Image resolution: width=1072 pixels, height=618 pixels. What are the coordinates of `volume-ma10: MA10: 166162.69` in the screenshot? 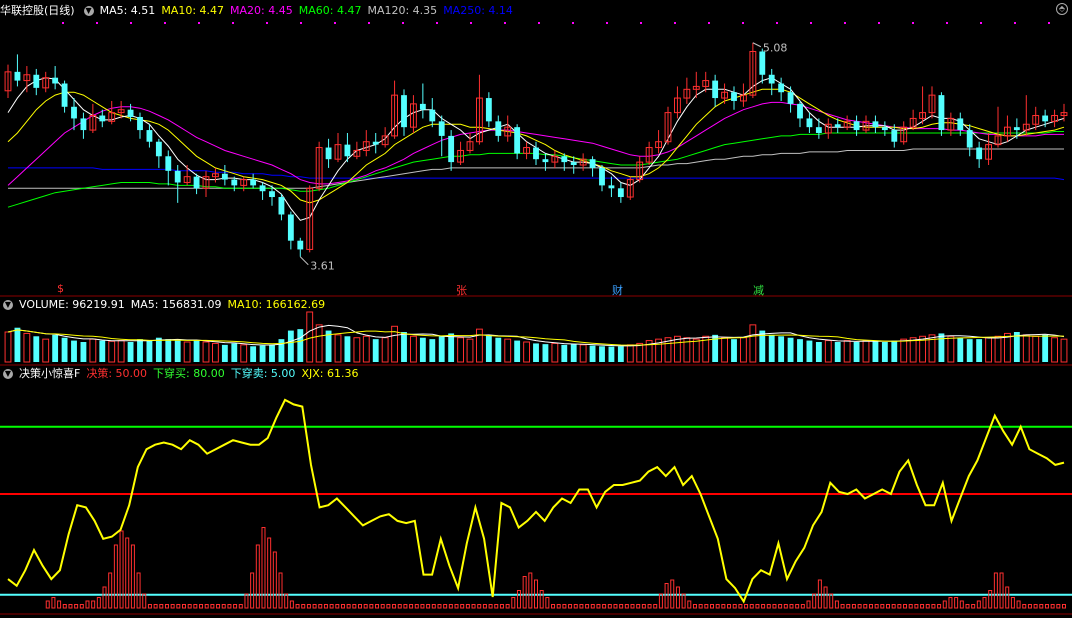 It's located at (276, 304).